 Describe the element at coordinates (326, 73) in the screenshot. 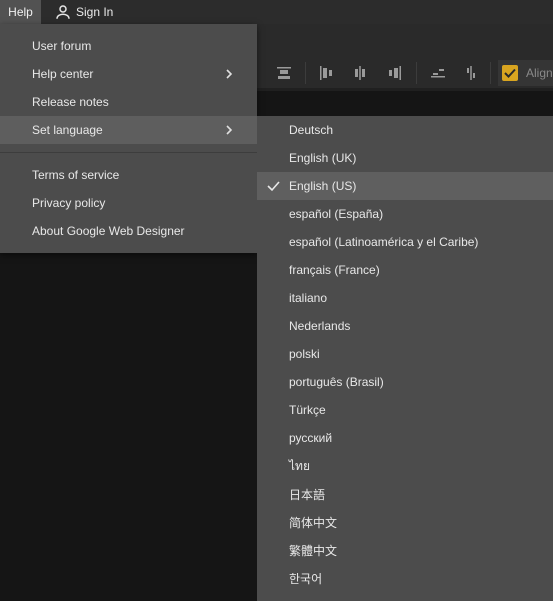

I see `align-left-icon` at that location.